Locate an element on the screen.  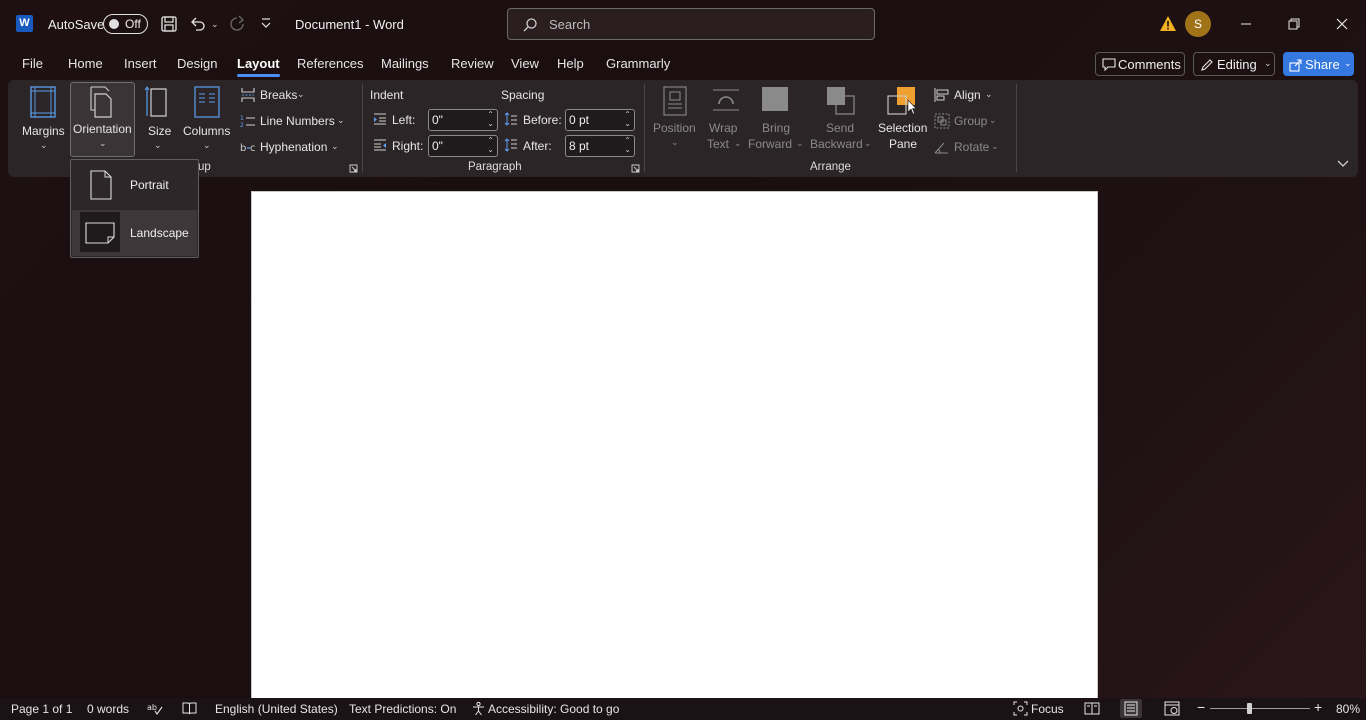
autosave-toggle: Off is located at coordinates (125, 24).